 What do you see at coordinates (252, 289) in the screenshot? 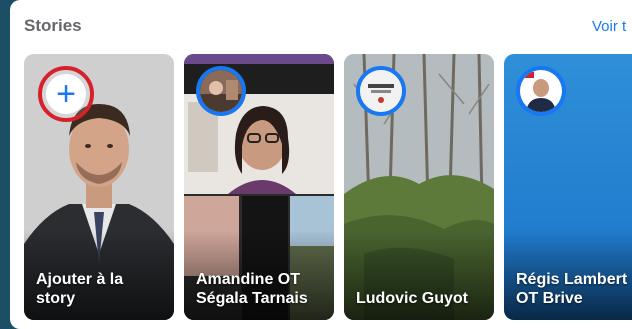
I see `story-label: Amandine OT Ségala Tarnais` at bounding box center [252, 289].